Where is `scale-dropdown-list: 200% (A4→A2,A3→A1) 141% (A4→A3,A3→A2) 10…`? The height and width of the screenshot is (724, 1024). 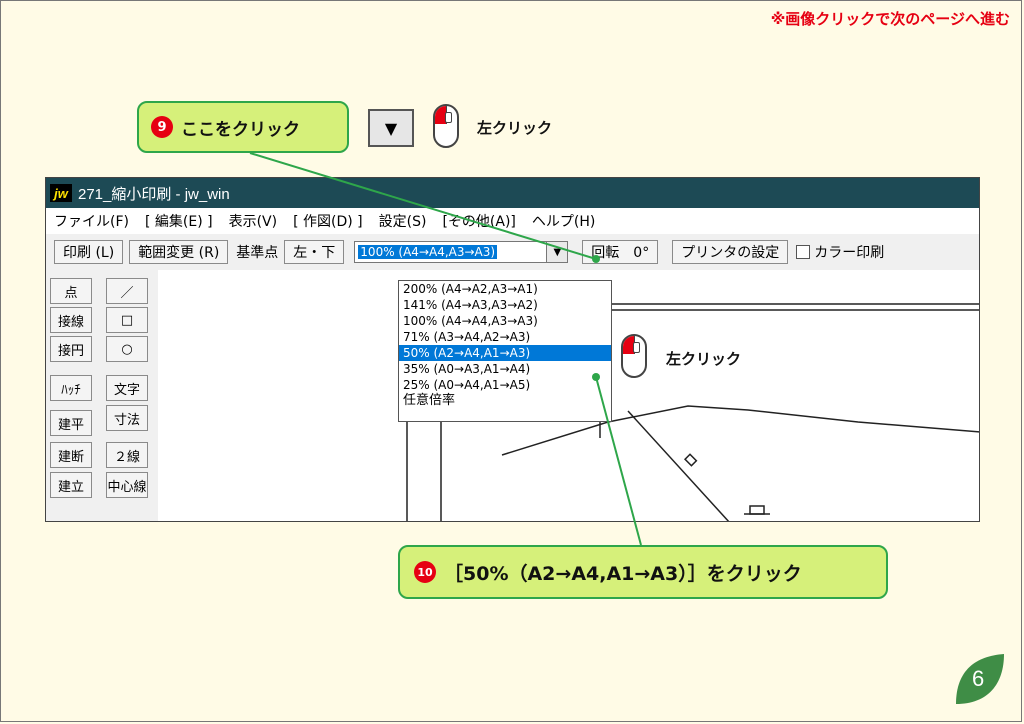
scale-dropdown-list: 200% (A4→A2,A3→A1) 141% (A4→A3,A3→A2) 10… is located at coordinates (505, 351).